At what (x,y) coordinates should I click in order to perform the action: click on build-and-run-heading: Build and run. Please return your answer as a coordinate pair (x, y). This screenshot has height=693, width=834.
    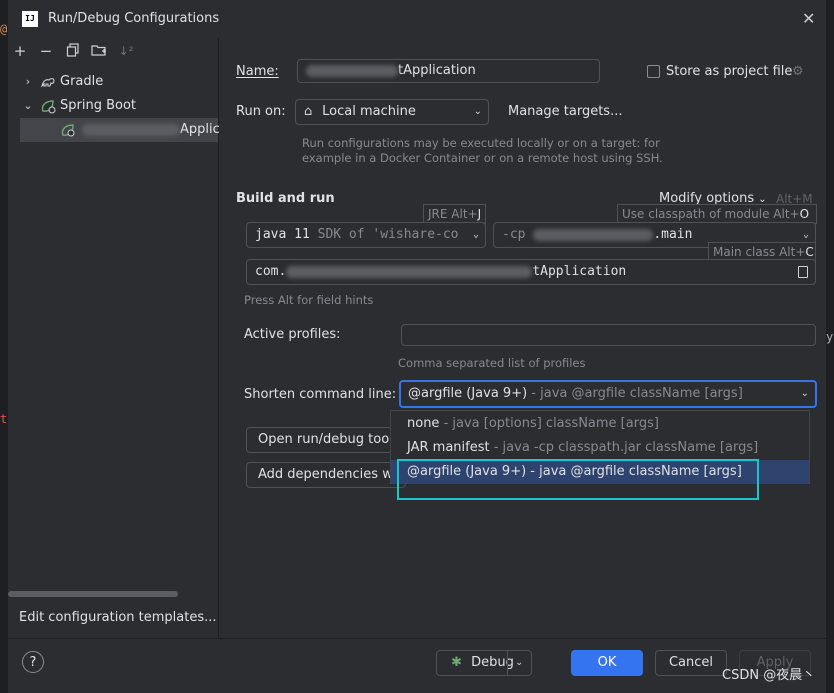
    Looking at the image, I should click on (285, 198).